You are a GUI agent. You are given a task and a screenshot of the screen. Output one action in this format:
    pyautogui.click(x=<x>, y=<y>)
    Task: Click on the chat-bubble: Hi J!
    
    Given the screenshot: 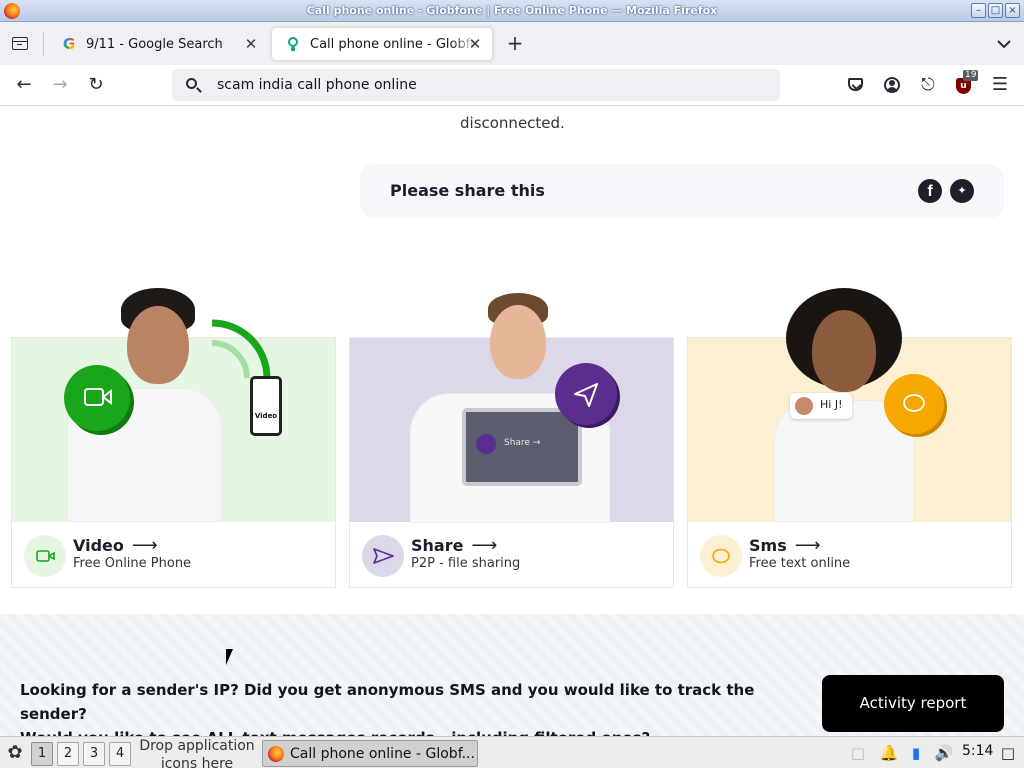 What is the action you would take?
    pyautogui.click(x=821, y=406)
    